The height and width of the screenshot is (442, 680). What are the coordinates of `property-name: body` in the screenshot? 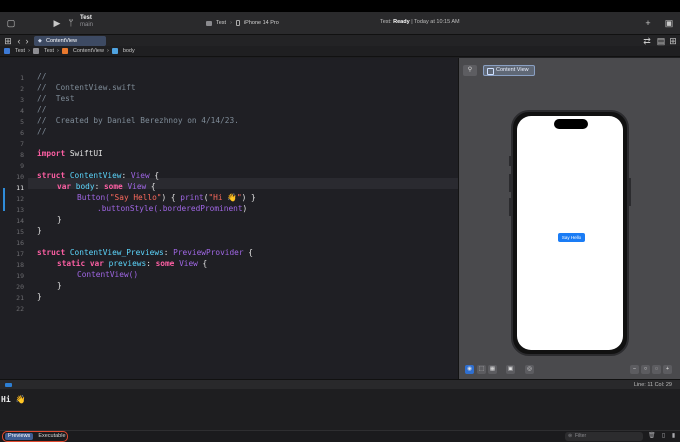 It's located at (83, 186).